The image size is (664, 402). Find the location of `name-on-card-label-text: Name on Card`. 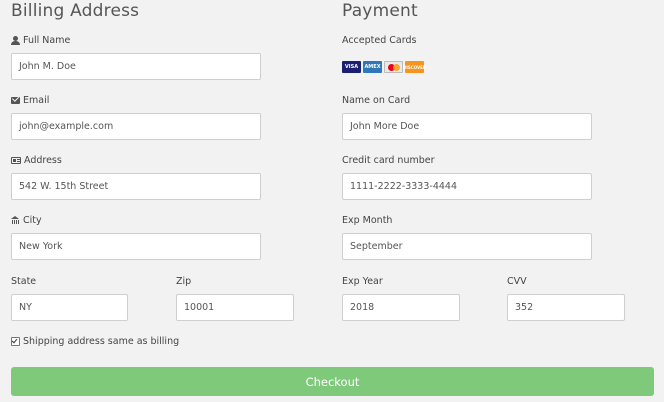

name-on-card-label-text: Name on Card is located at coordinates (376, 100).